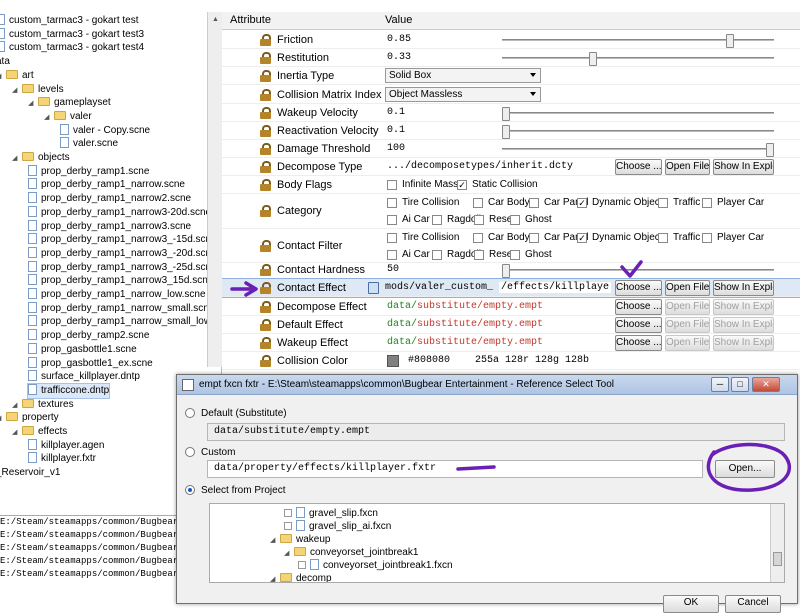  I want to click on scroll-thumb, so click(777, 559).